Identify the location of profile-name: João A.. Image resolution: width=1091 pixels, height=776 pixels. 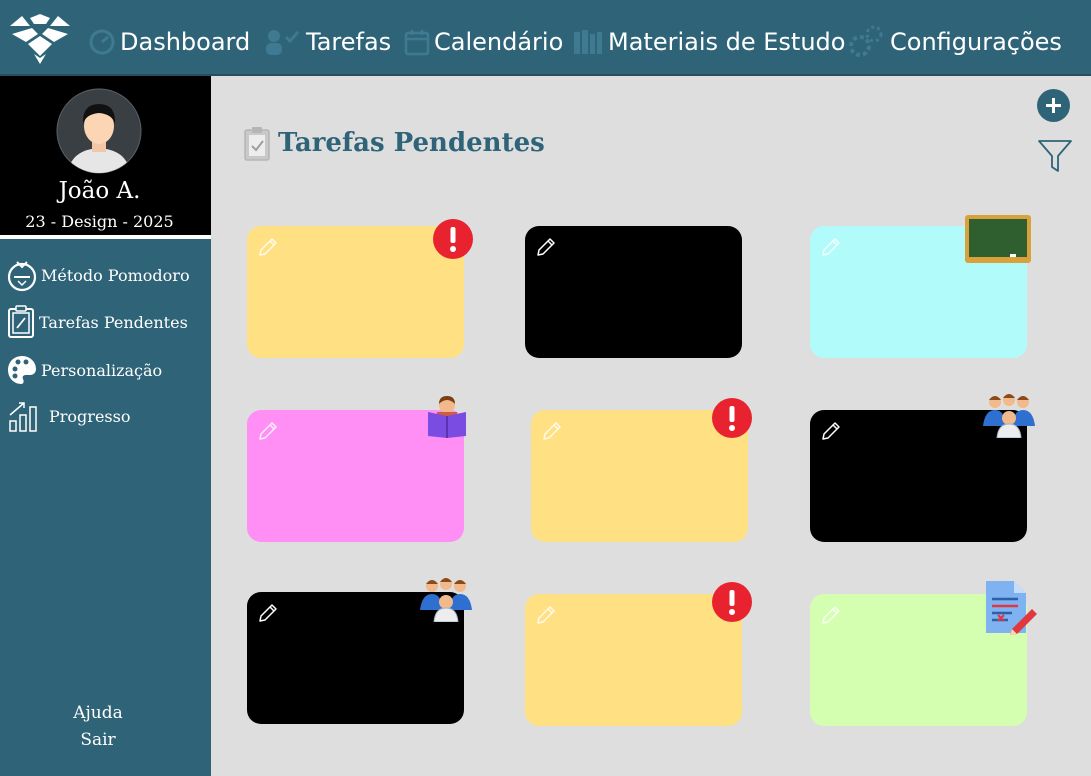
(99, 191).